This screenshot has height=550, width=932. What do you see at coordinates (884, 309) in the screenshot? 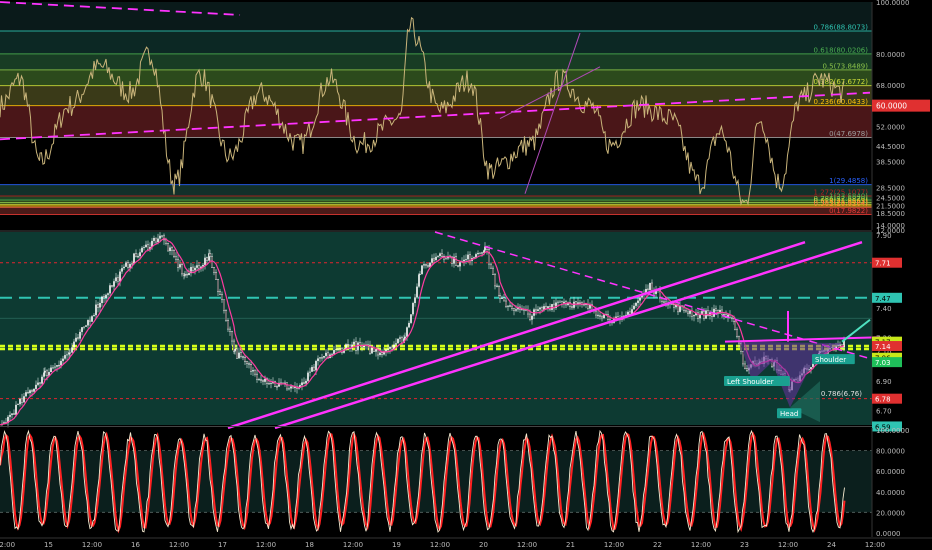
I see `price-y-tick: 7.40` at bounding box center [884, 309].